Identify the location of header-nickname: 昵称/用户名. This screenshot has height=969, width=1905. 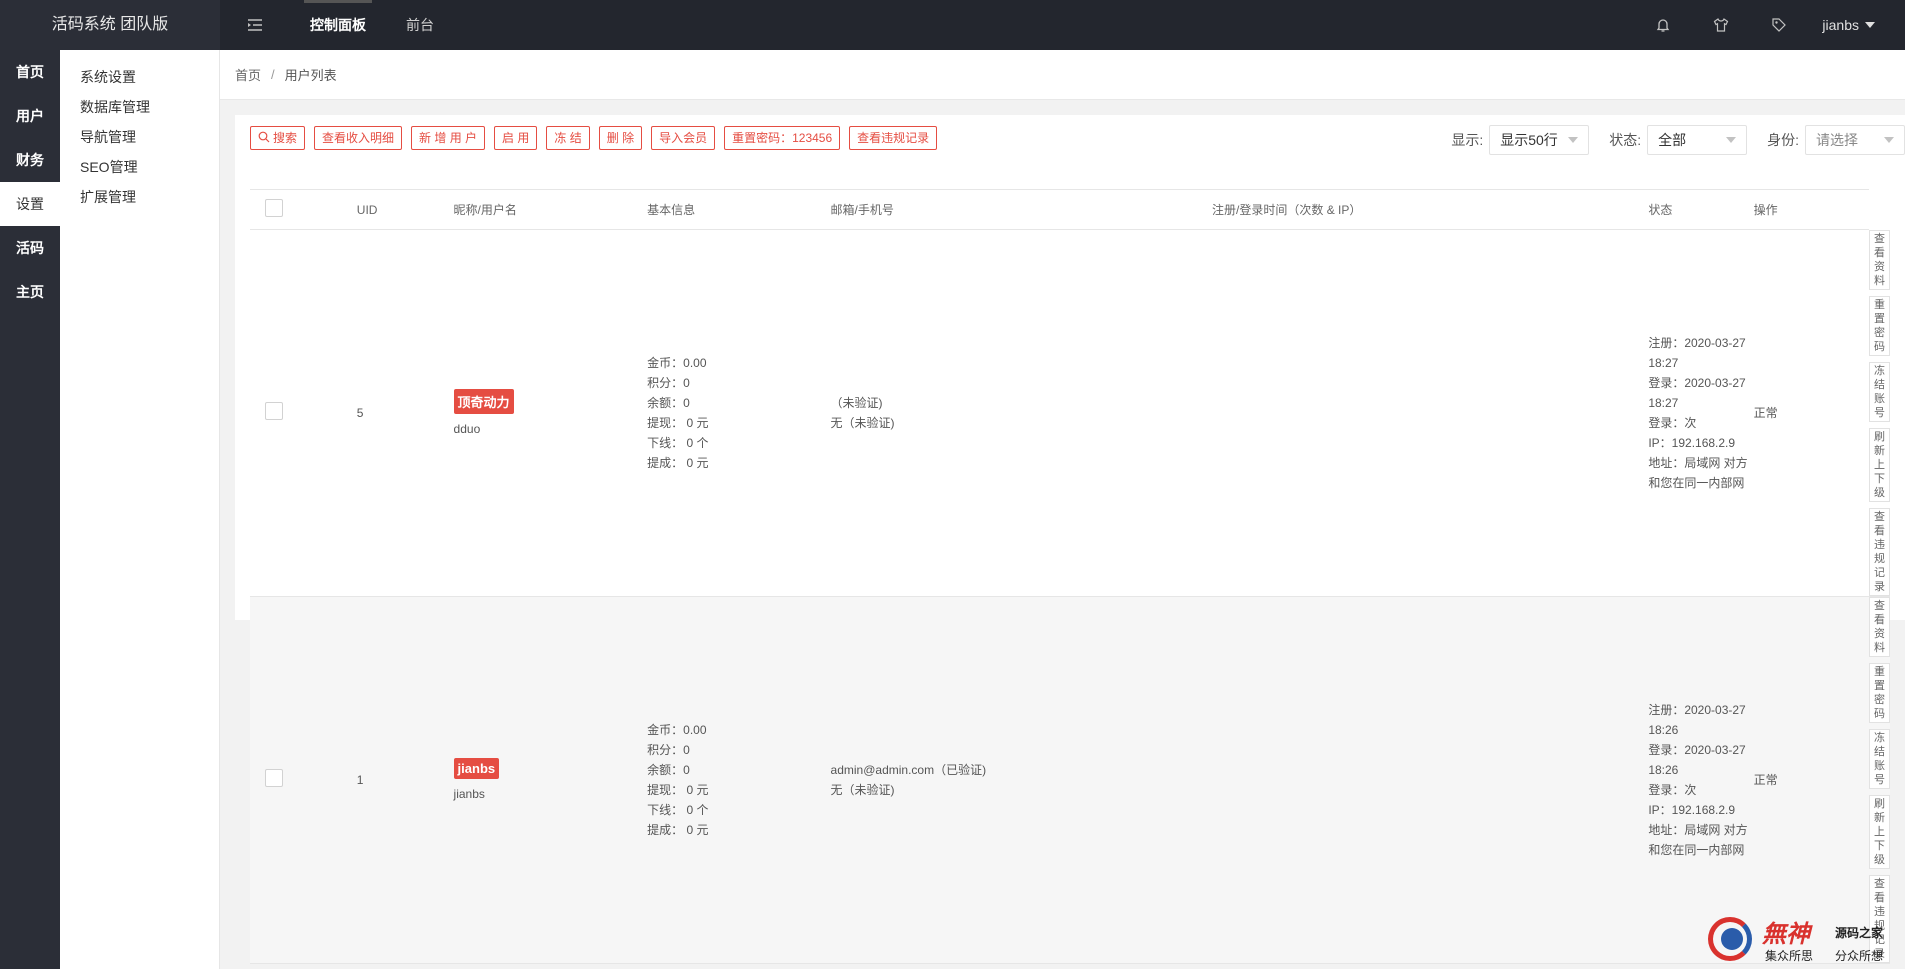
(550, 209).